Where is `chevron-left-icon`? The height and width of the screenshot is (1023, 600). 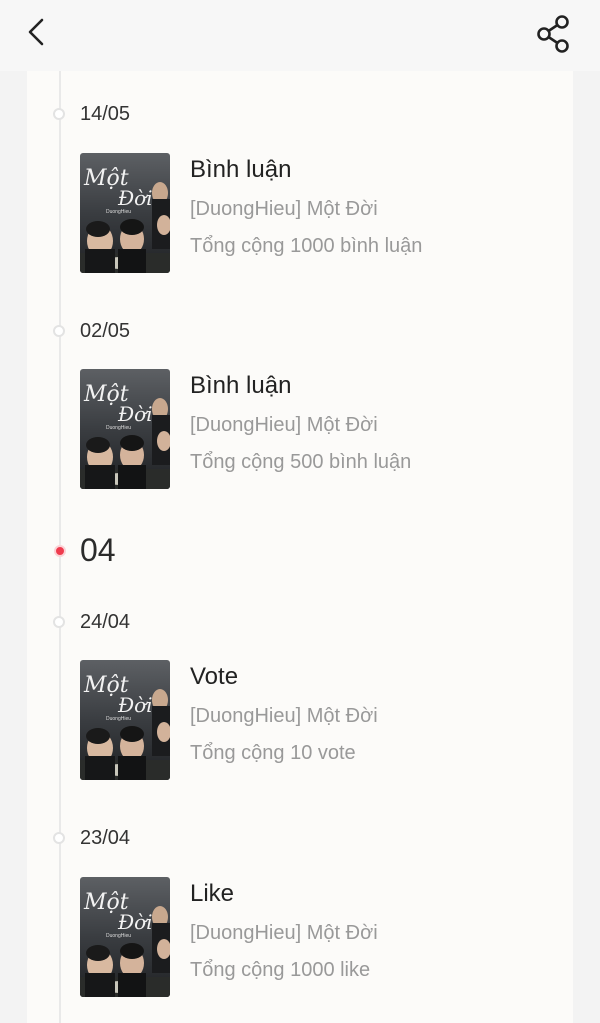
chevron-left-icon is located at coordinates (36, 32).